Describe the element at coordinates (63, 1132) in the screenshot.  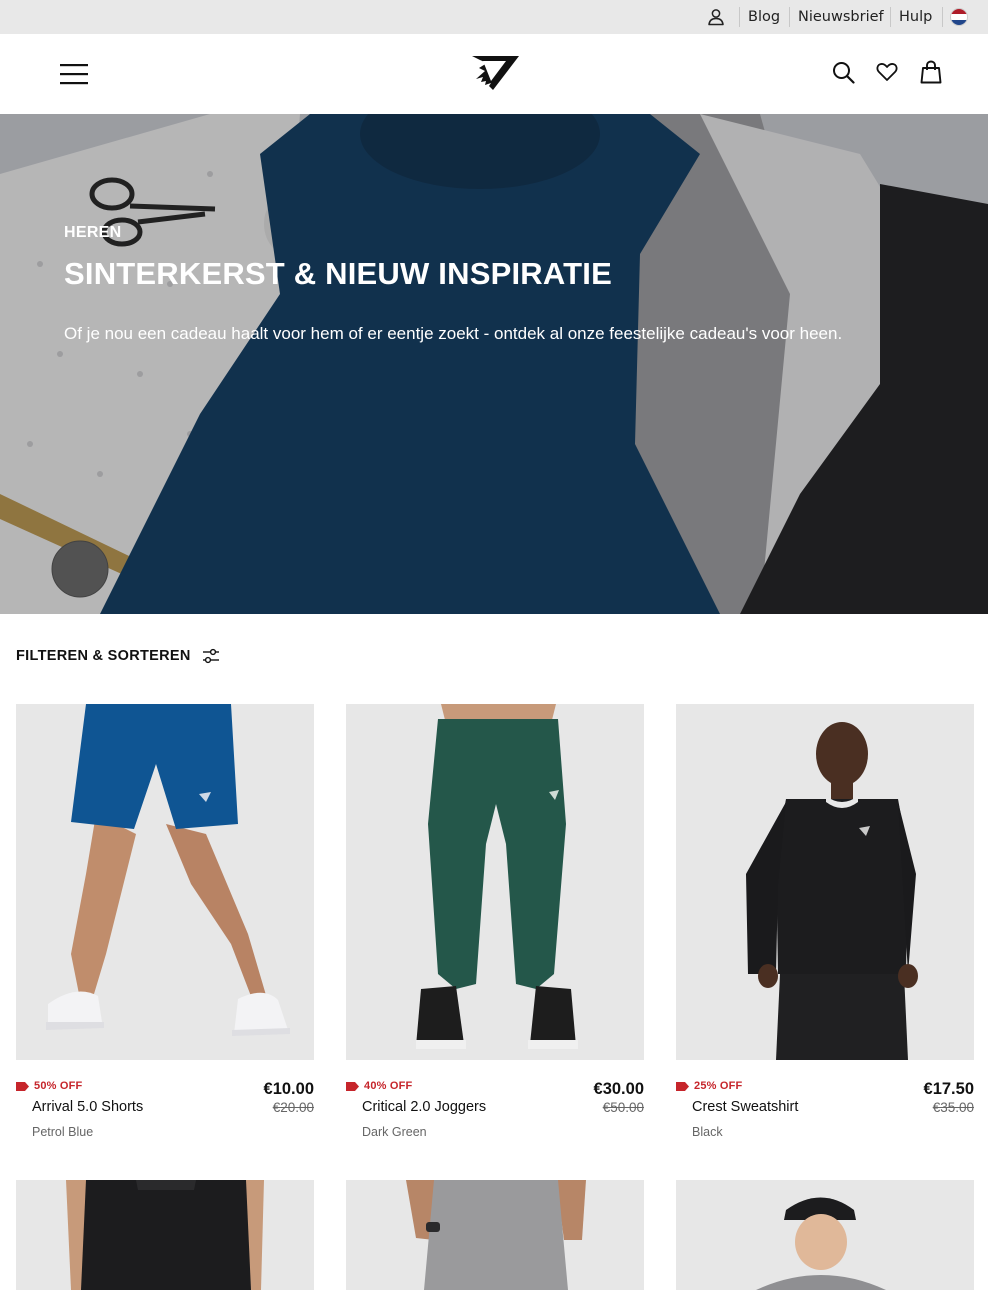
I see `product-color: Petrol Blue` at that location.